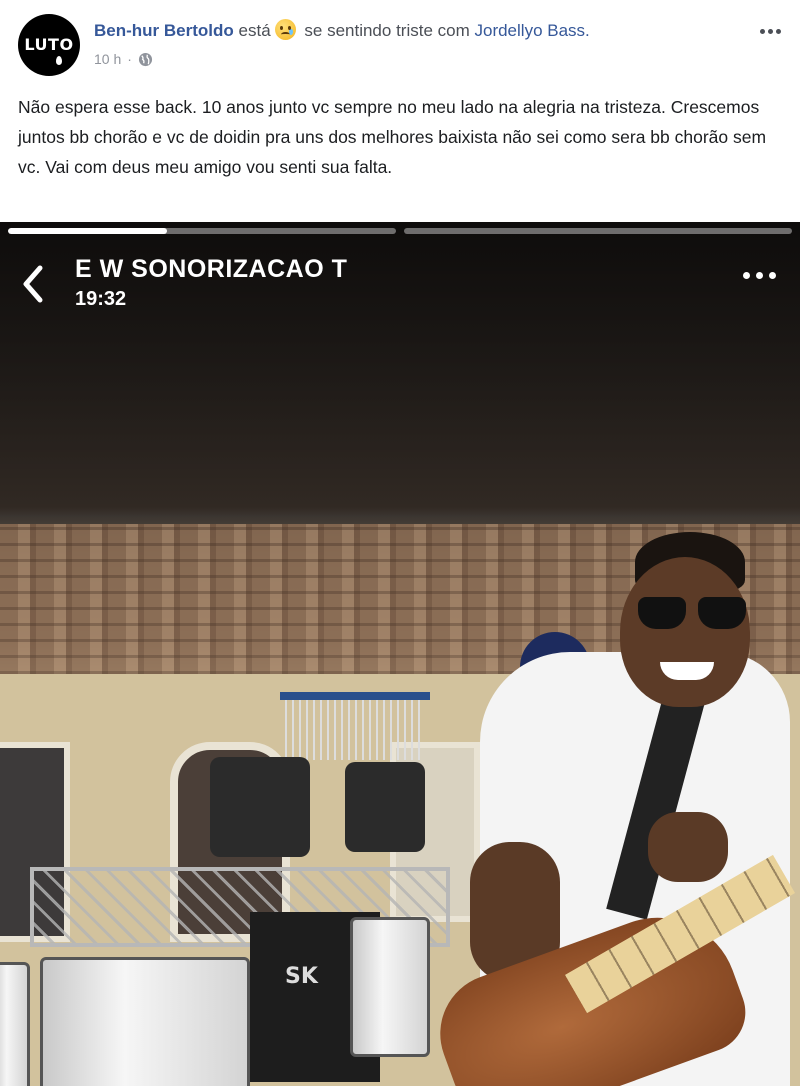  Describe the element at coordinates (164, 30) in the screenshot. I see `author-name-link: Ben-hur Bertoldo` at that location.